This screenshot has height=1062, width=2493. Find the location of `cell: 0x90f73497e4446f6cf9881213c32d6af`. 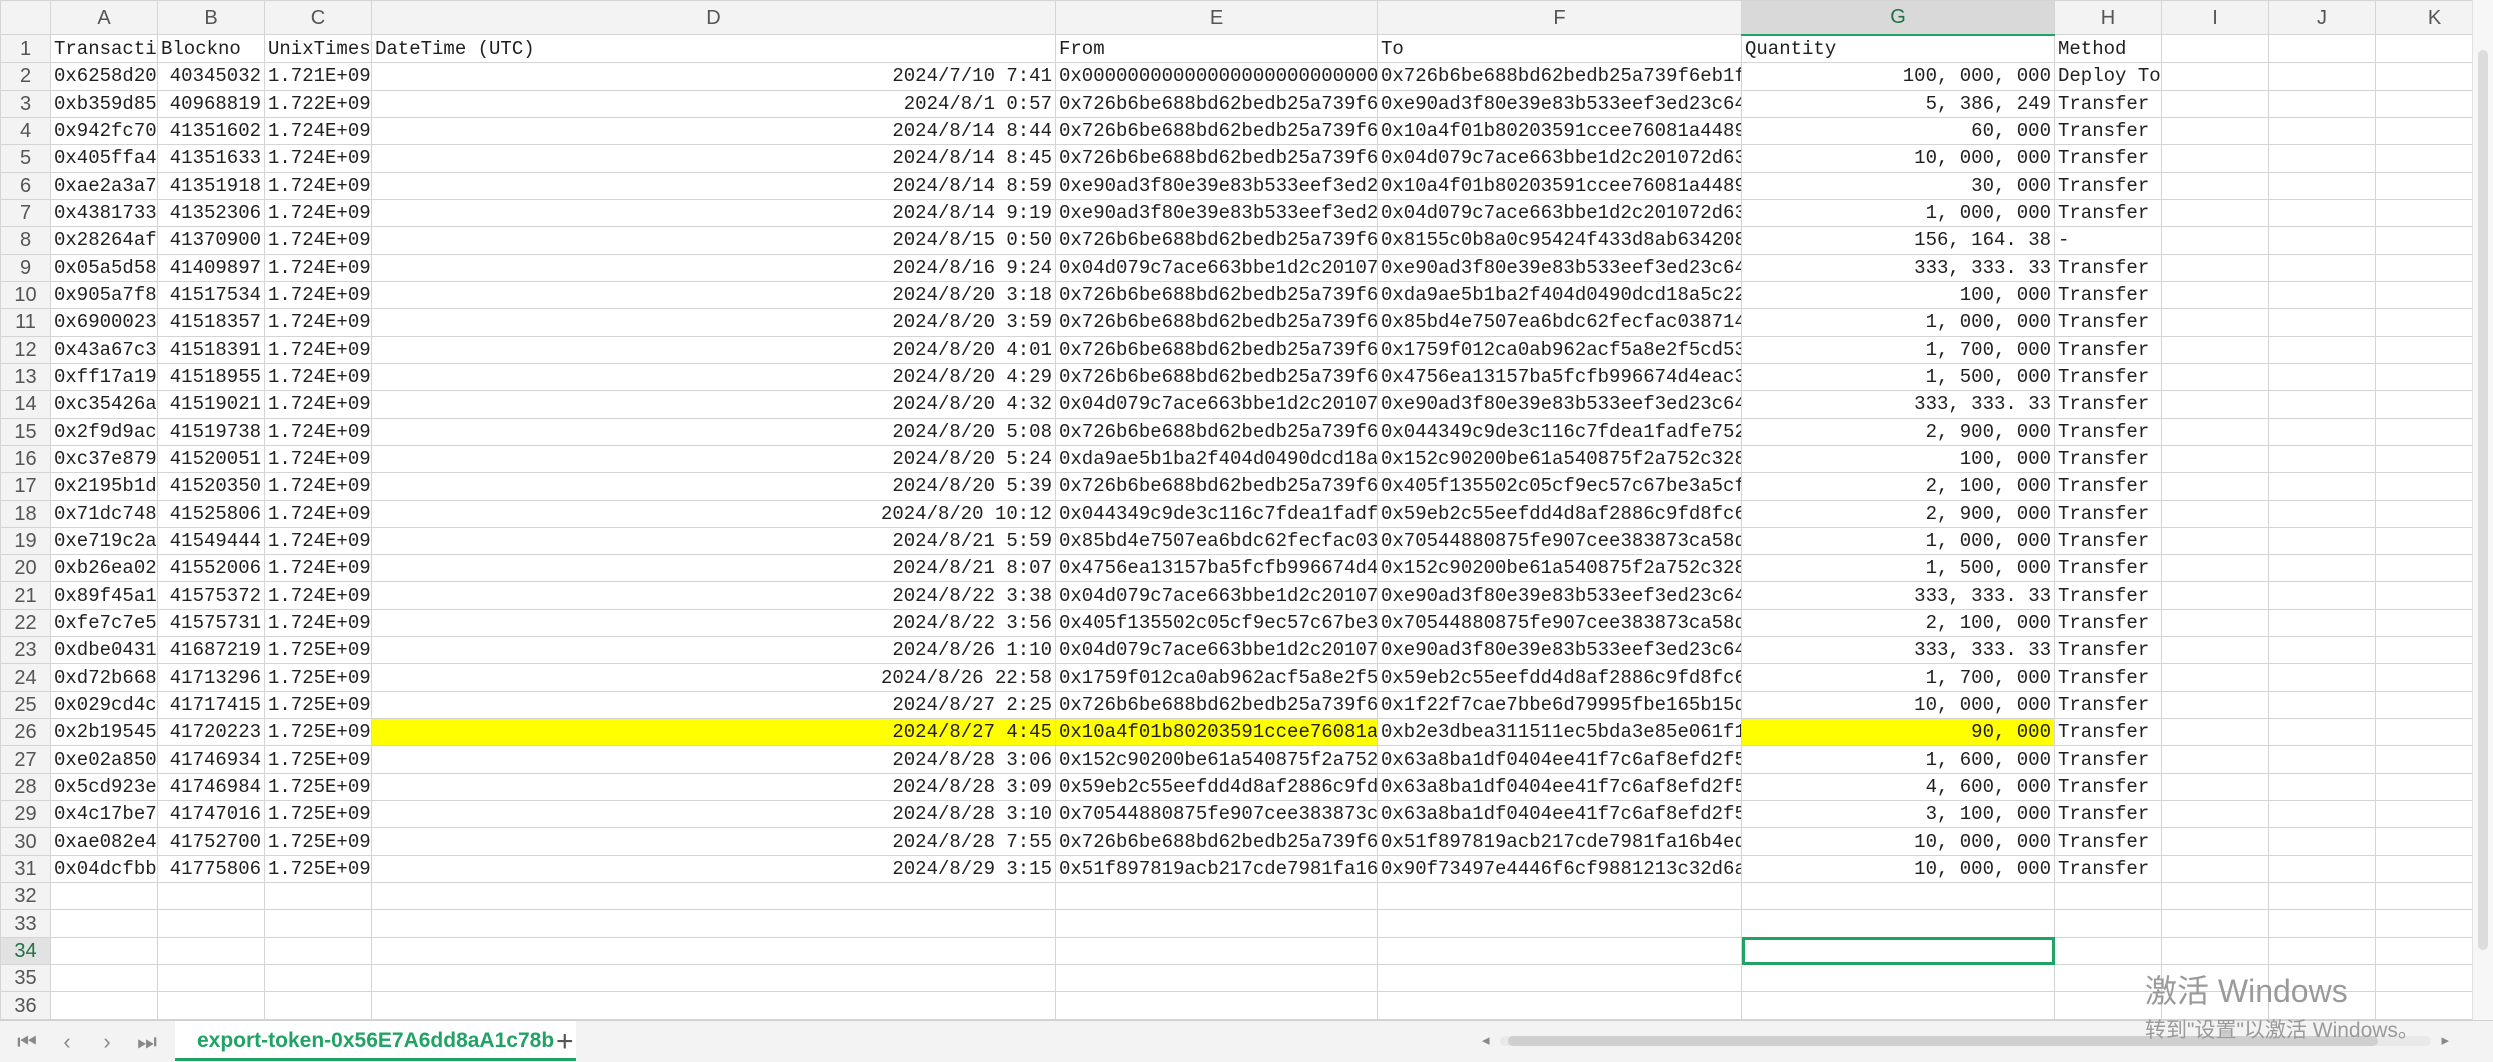

cell: 0x90f73497e4446f6cf9881213c32d6af is located at coordinates (1560, 868).